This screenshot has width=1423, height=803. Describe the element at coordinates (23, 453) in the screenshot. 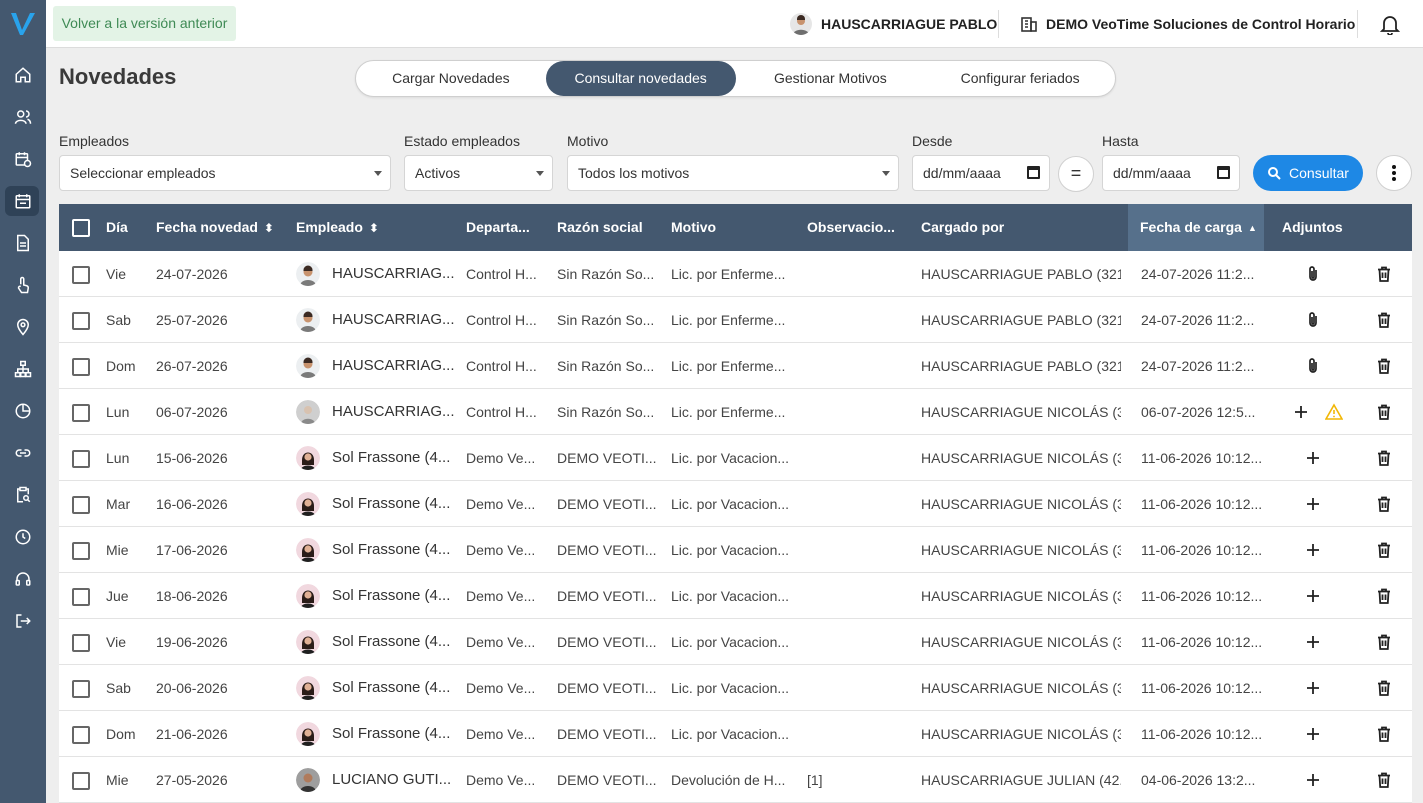

I see `link-icon` at that location.